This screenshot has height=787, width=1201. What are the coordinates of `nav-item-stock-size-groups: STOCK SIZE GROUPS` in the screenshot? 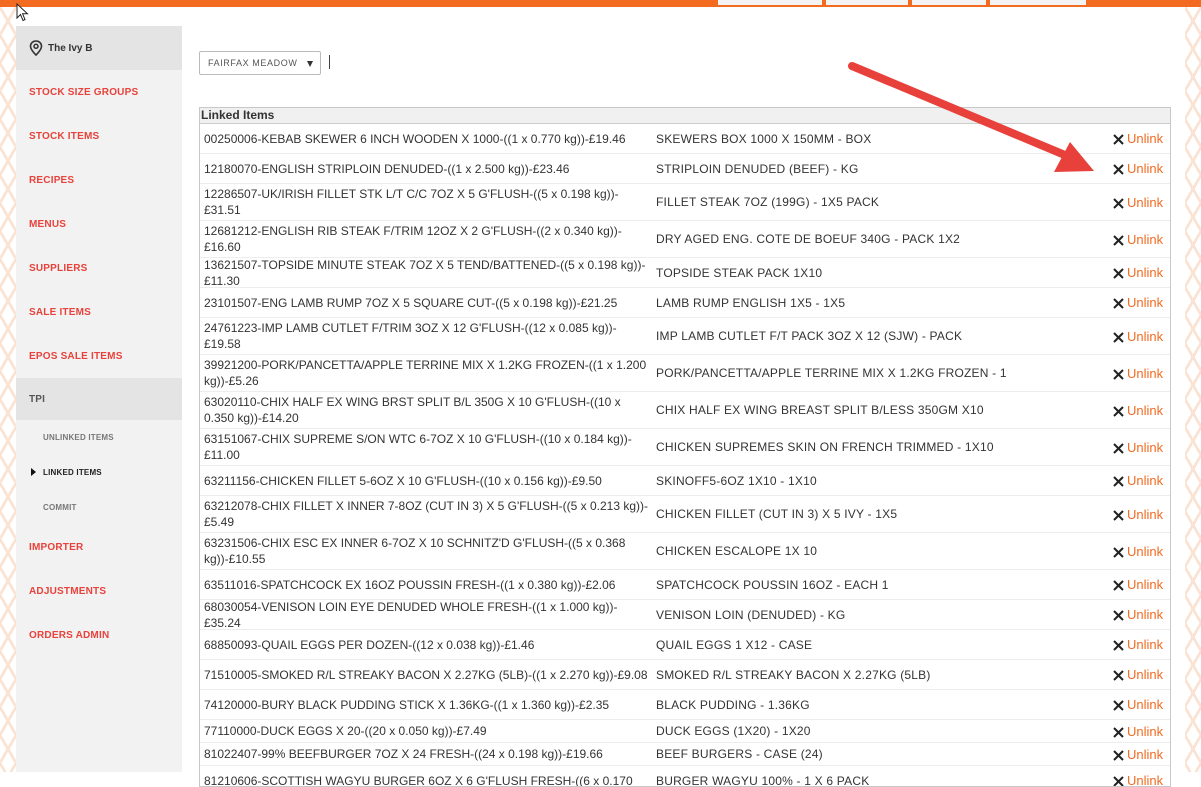 It's located at (99, 92).